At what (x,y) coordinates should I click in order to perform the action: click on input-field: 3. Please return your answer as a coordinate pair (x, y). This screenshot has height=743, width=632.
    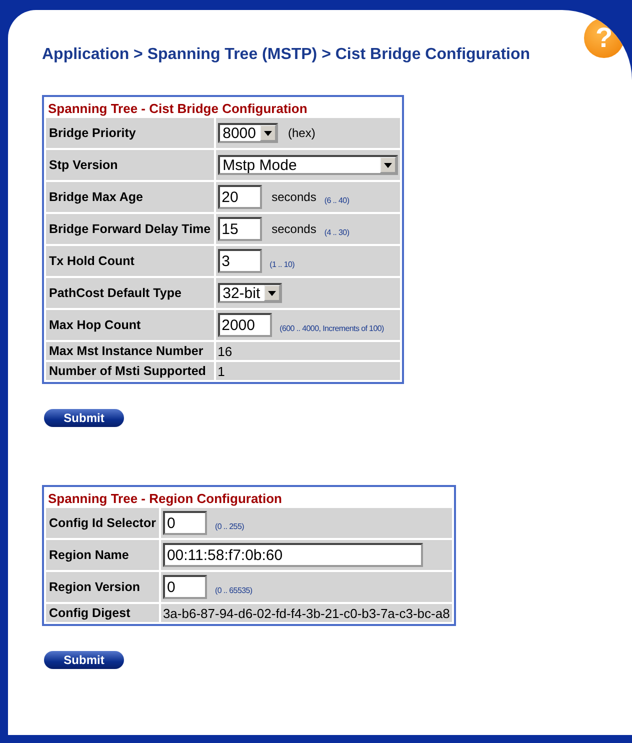
    Looking at the image, I should click on (240, 261).